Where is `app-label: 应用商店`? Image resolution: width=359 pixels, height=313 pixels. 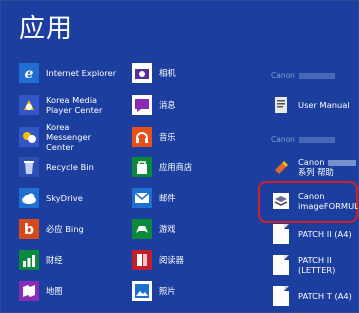 app-label: 应用商店 is located at coordinates (176, 167).